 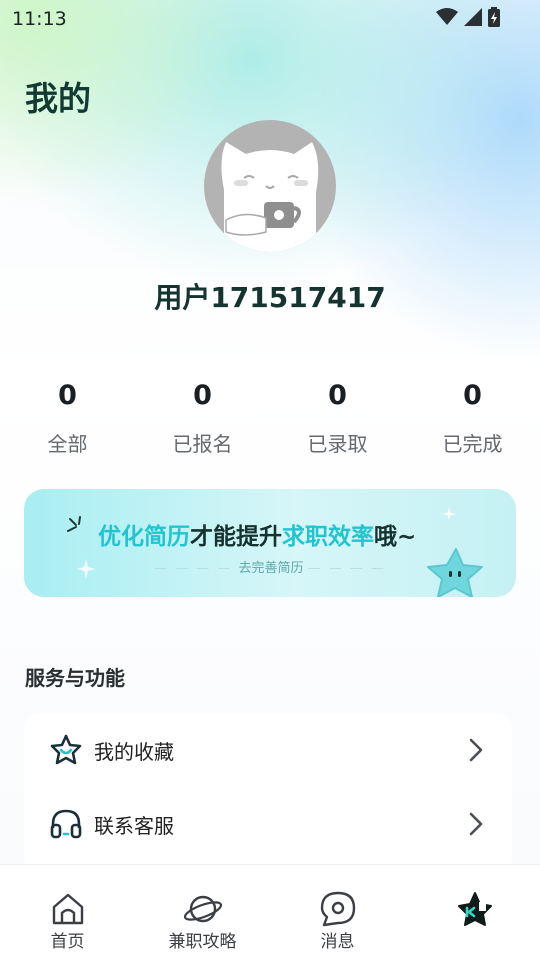 I want to click on menu-item-label: 我的收藏, so click(x=134, y=751).